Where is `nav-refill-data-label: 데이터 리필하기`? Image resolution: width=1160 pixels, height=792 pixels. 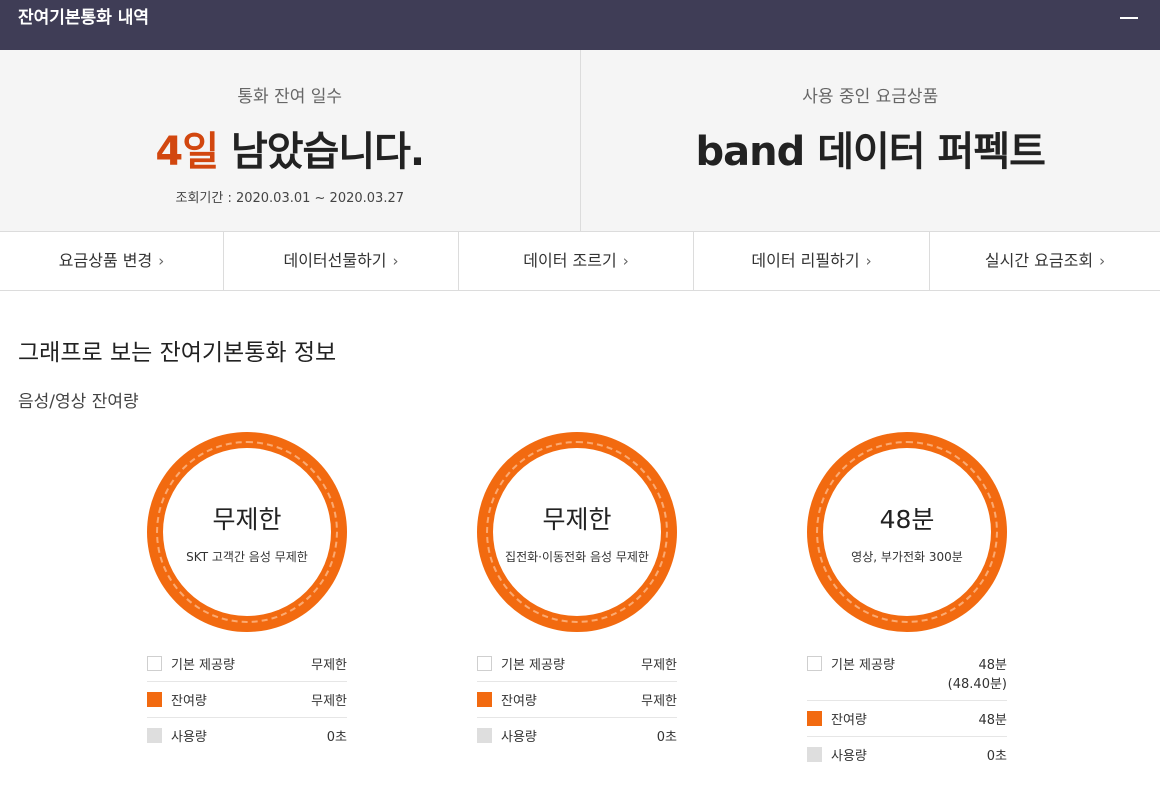
nav-refill-data-label: 데이터 리필하기 is located at coordinates (805, 260).